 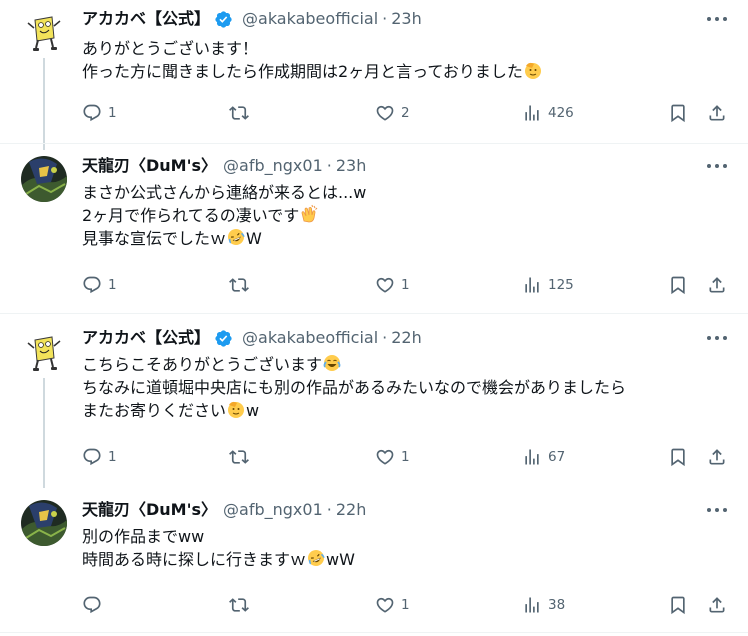 What do you see at coordinates (561, 285) in the screenshot?
I see `view-count: 125` at bounding box center [561, 285].